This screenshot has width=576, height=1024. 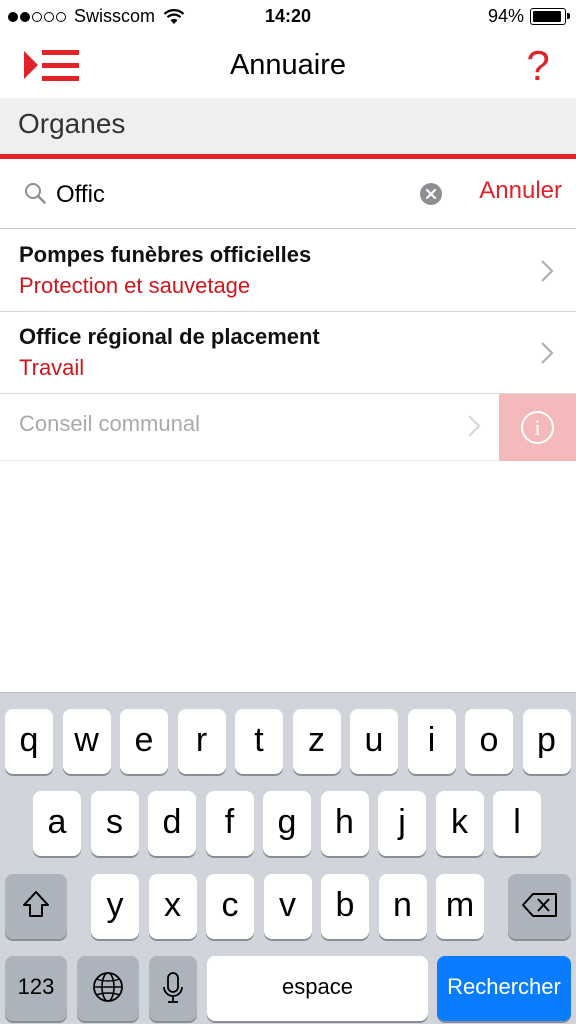 I want to click on result-title: Pompes funèbres officielles, so click(x=165, y=254).